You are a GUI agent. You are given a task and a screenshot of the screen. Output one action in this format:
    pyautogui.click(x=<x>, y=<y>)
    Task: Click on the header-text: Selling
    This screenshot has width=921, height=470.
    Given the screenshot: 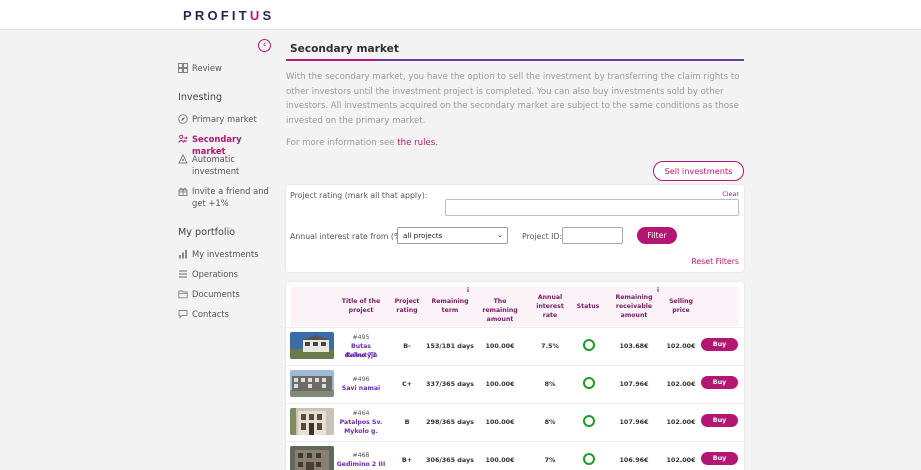 What is the action you would take?
    pyautogui.click(x=681, y=301)
    